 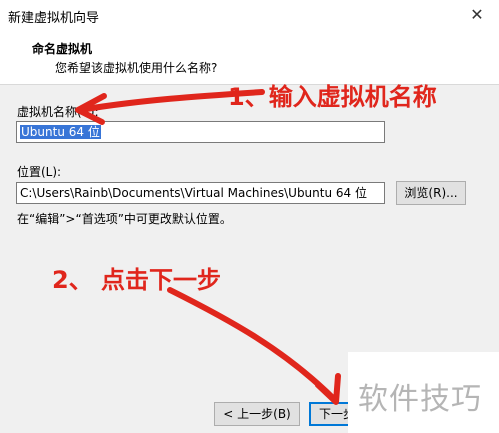 What do you see at coordinates (332, 97) in the screenshot?
I see `annotation-step1: 1、输入虚拟机名称` at bounding box center [332, 97].